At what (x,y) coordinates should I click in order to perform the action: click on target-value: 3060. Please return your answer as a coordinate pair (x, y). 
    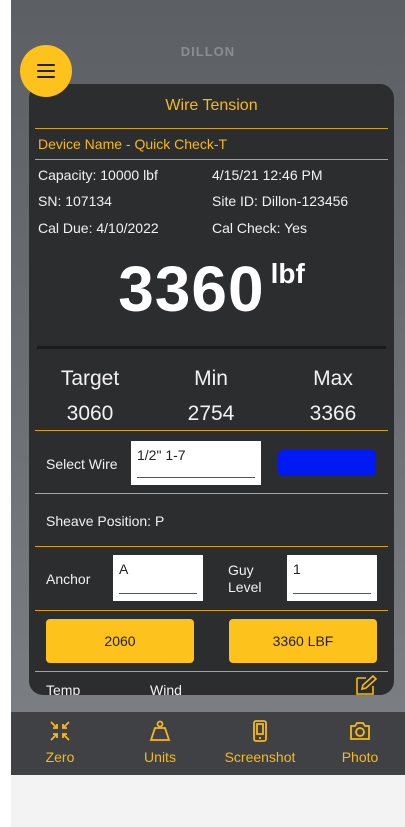
    Looking at the image, I should click on (90, 413).